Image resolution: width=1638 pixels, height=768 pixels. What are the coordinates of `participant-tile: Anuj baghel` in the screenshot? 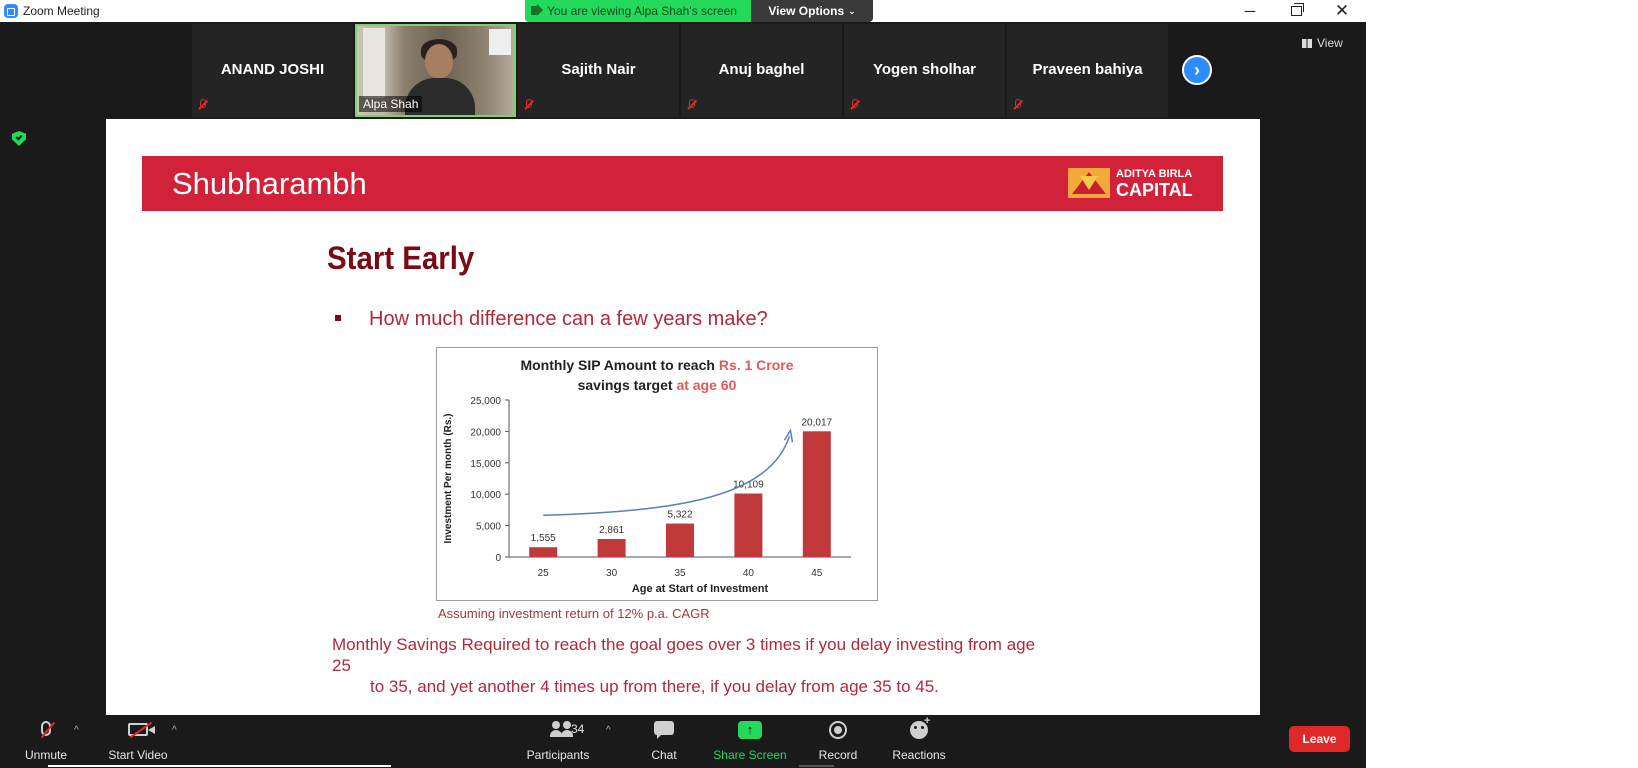 It's located at (761, 70).